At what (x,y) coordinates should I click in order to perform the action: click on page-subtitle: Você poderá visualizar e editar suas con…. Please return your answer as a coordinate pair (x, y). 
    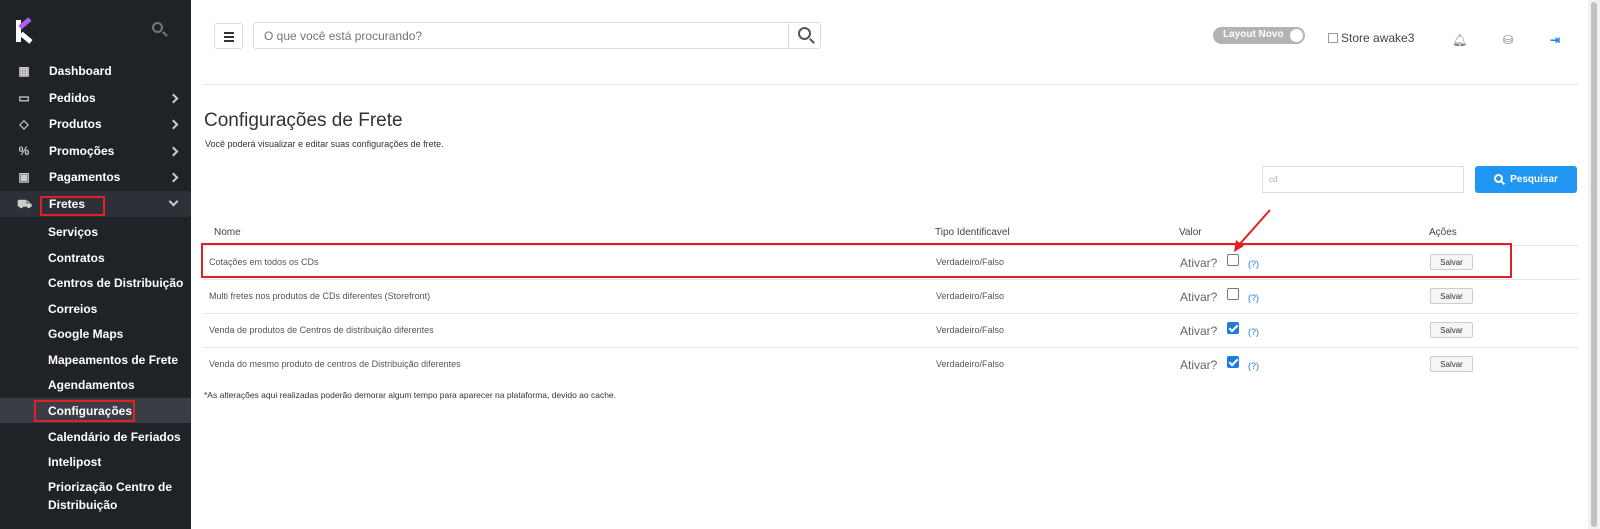
    Looking at the image, I should click on (324, 144).